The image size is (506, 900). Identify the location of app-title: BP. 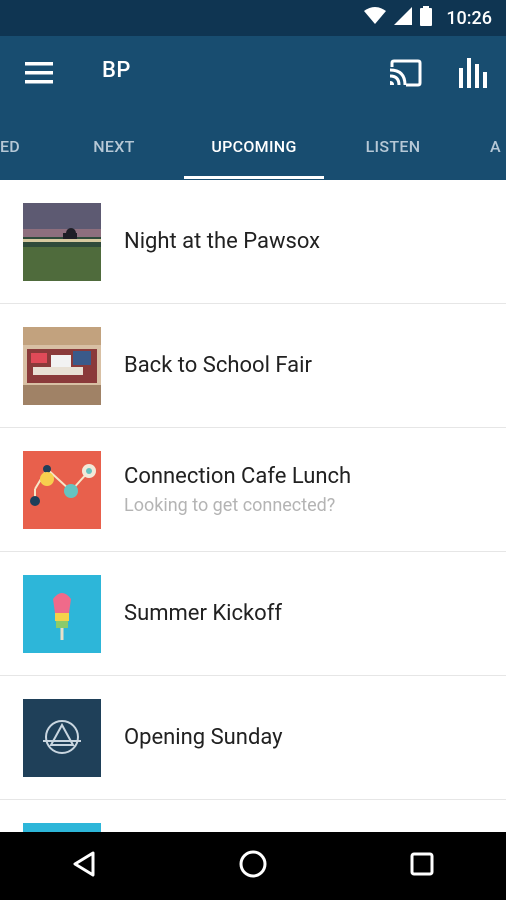
(116, 70).